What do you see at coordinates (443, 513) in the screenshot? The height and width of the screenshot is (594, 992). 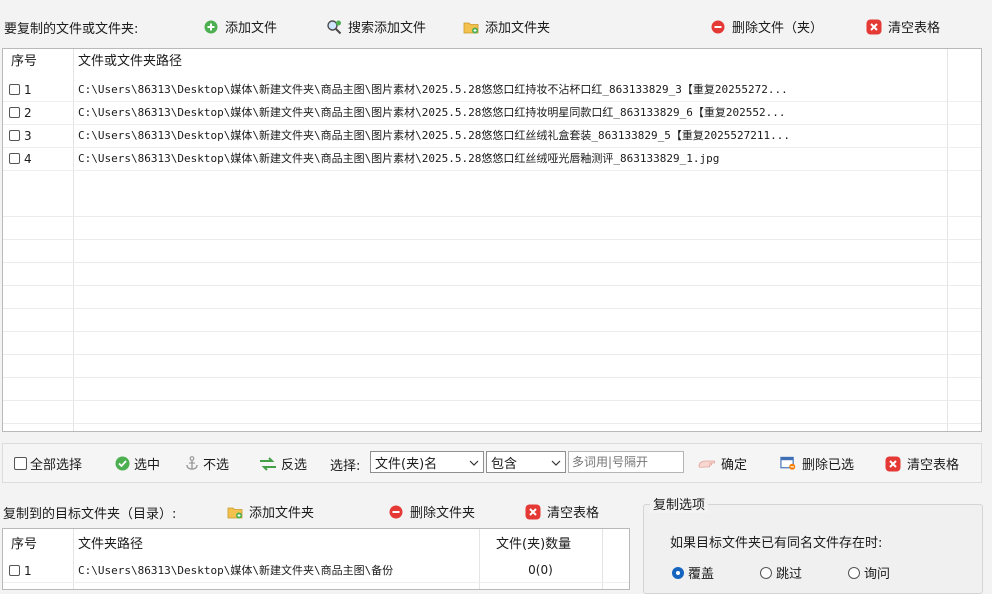 I see `delete-folder-label: 删除文件夹` at bounding box center [443, 513].